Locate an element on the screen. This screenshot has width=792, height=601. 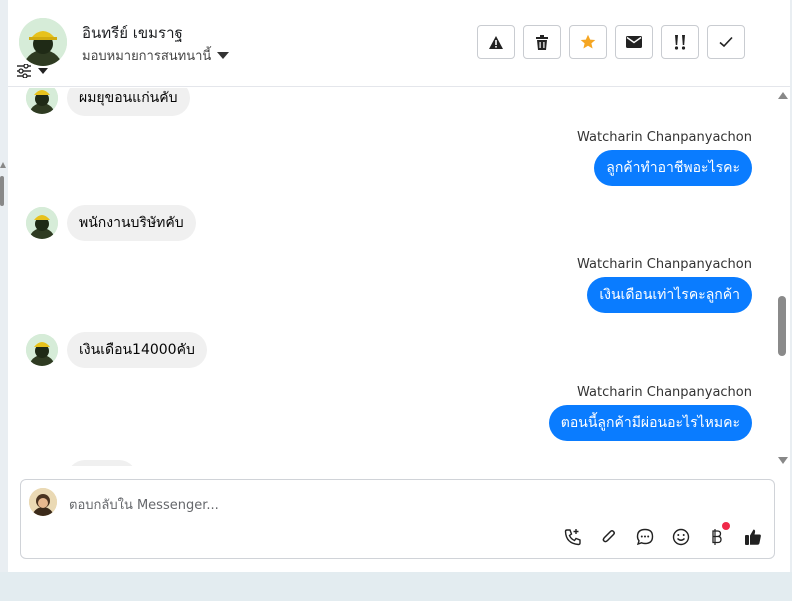
saved-replies-button is located at coordinates (645, 537).